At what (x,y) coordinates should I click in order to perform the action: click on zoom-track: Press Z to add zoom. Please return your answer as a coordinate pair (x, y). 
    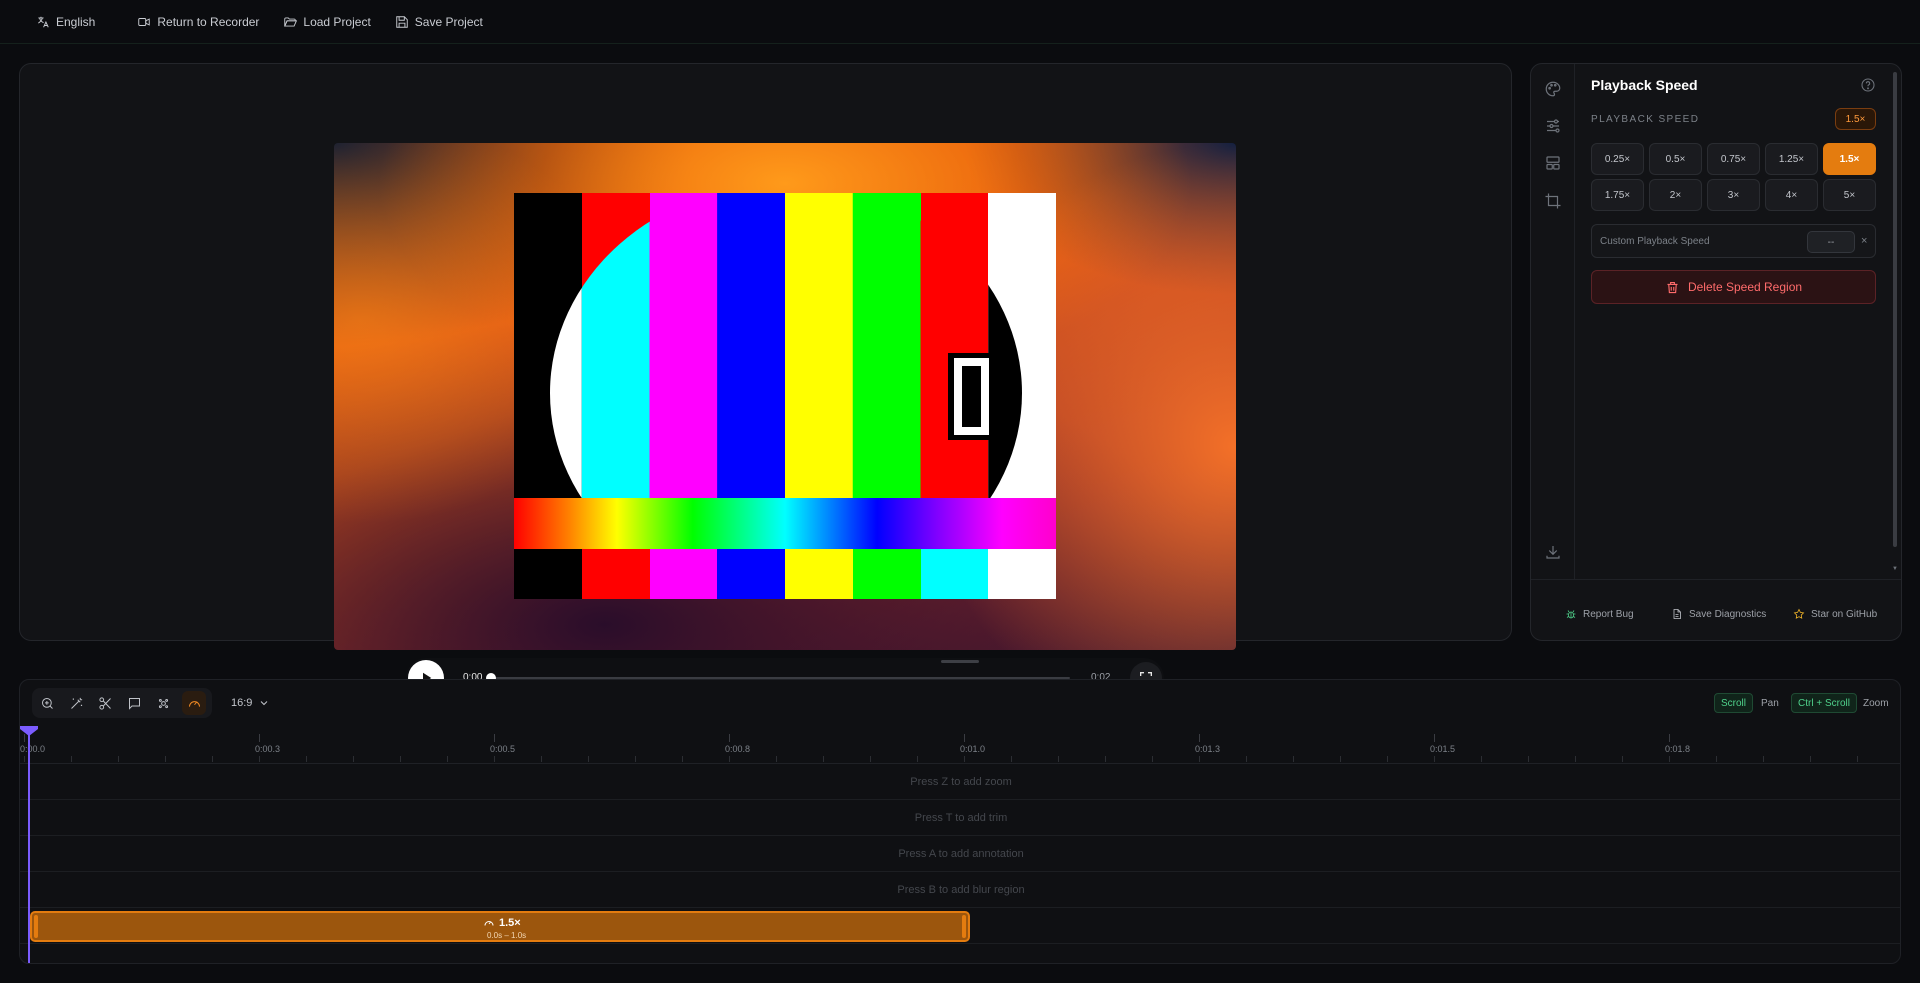
    Looking at the image, I should click on (960, 782).